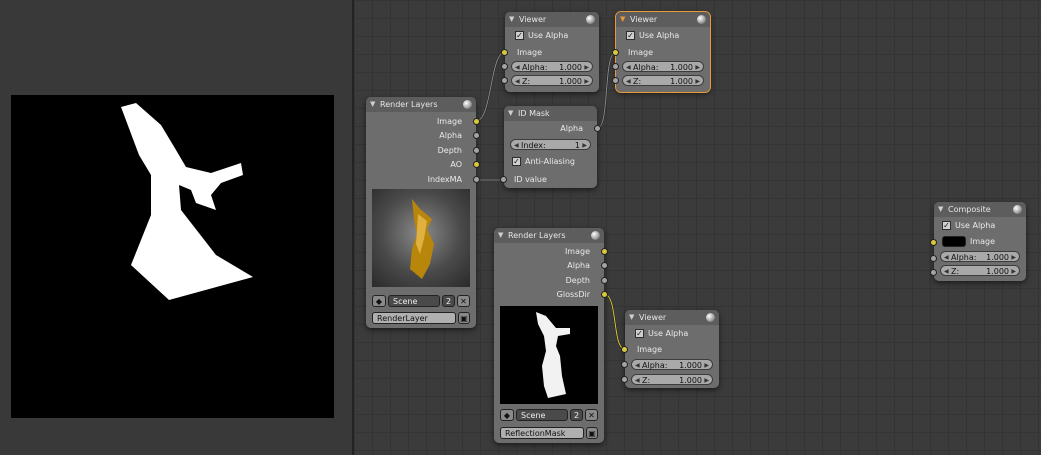  Describe the element at coordinates (604, 294) in the screenshot. I see `glossdir-output-socket` at that location.